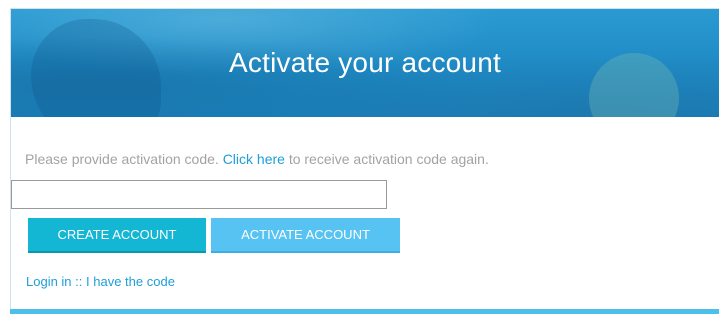 The height and width of the screenshot is (323, 719). I want to click on instructions-prefix: Please provide activation code., so click(122, 159).